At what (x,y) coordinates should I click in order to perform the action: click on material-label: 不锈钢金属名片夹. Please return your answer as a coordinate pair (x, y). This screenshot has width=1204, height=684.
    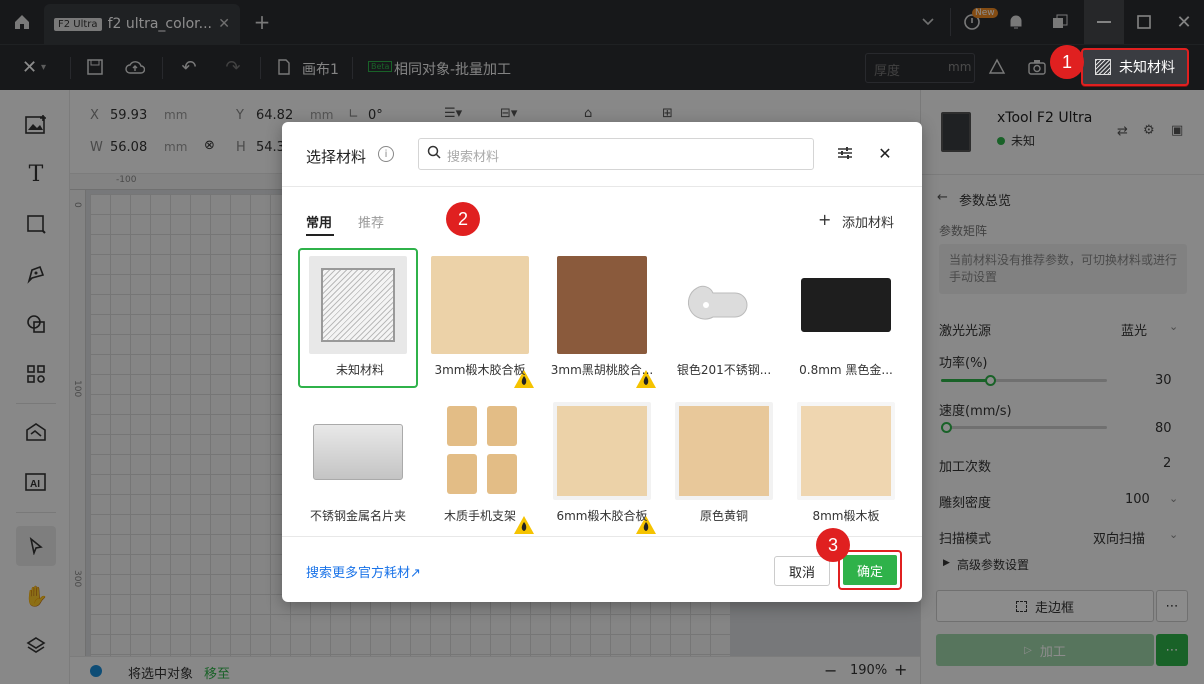
    Looking at the image, I should click on (357, 516).